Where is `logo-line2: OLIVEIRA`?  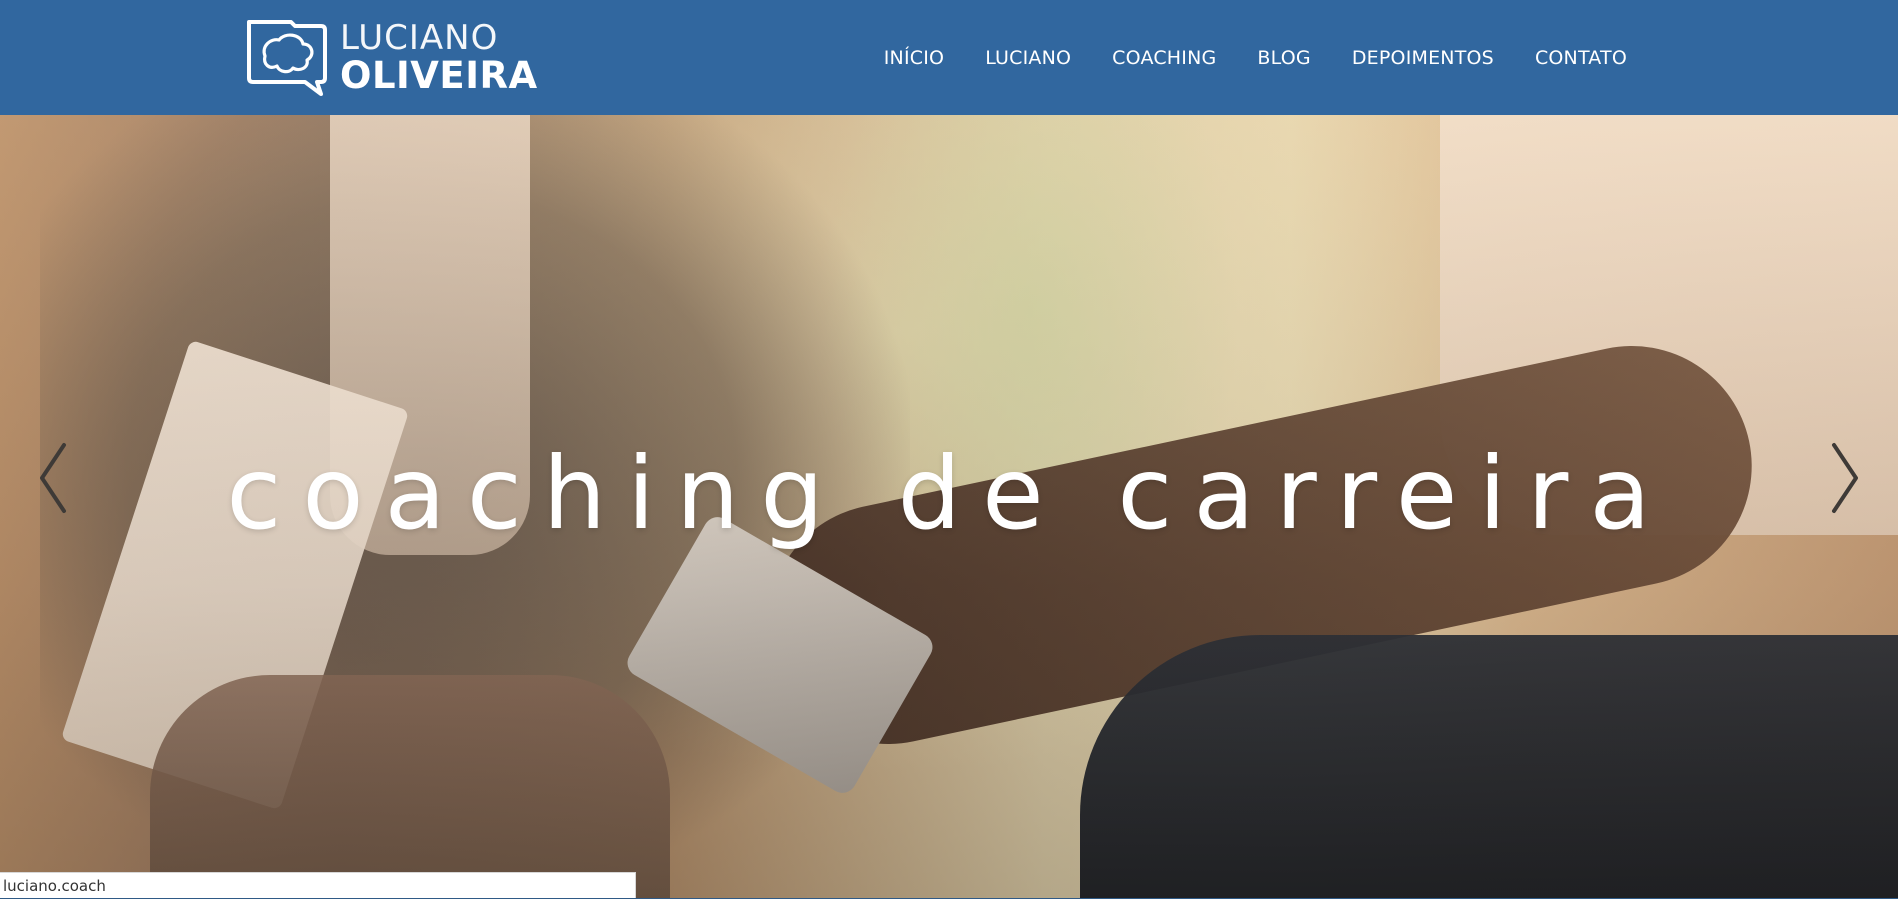
logo-line2: OLIVEIRA is located at coordinates (439, 75).